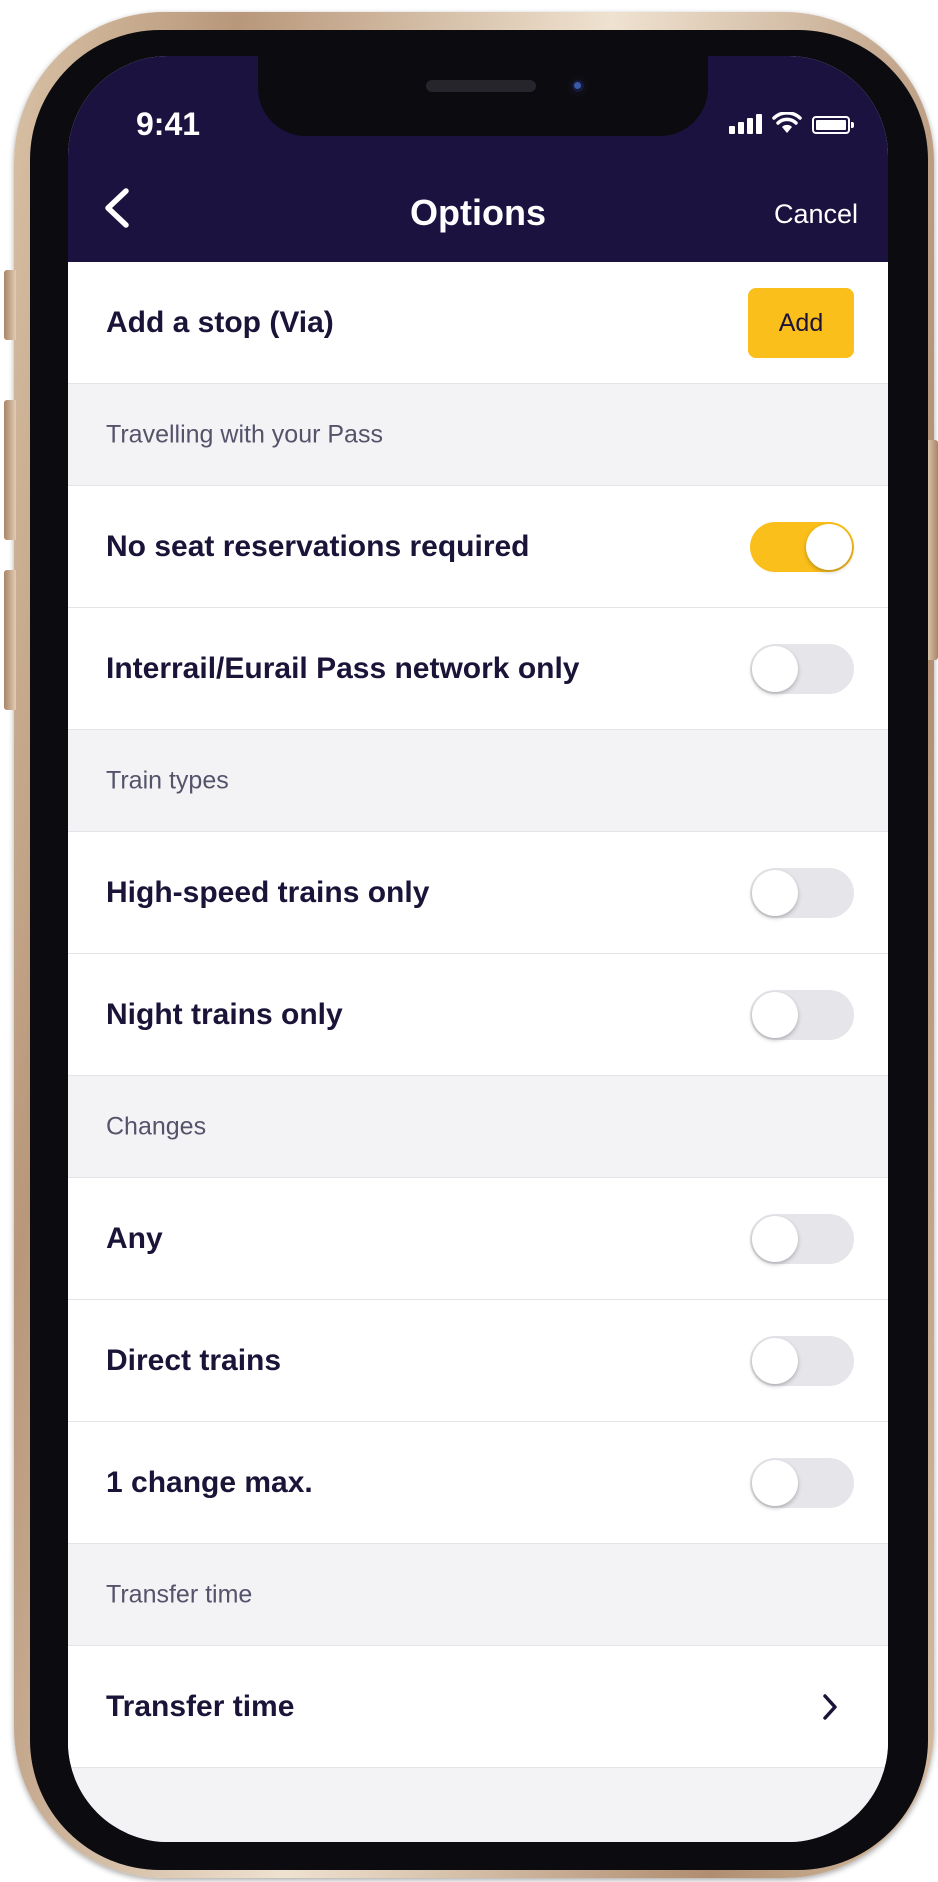 This screenshot has height=1882, width=938. Describe the element at coordinates (578, 86) in the screenshot. I see `front-camera` at that location.